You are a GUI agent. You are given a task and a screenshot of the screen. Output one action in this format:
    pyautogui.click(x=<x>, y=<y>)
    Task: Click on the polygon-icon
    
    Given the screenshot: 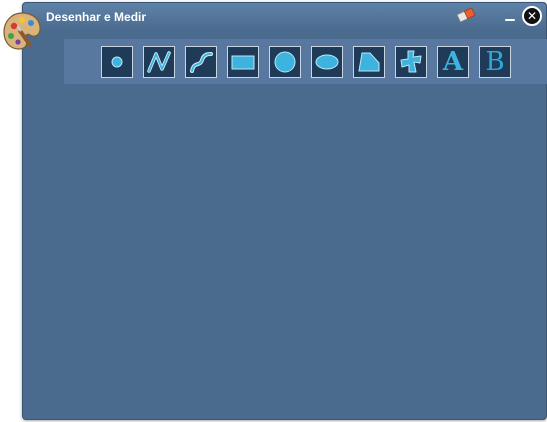 What is the action you would take?
    pyautogui.click(x=369, y=62)
    